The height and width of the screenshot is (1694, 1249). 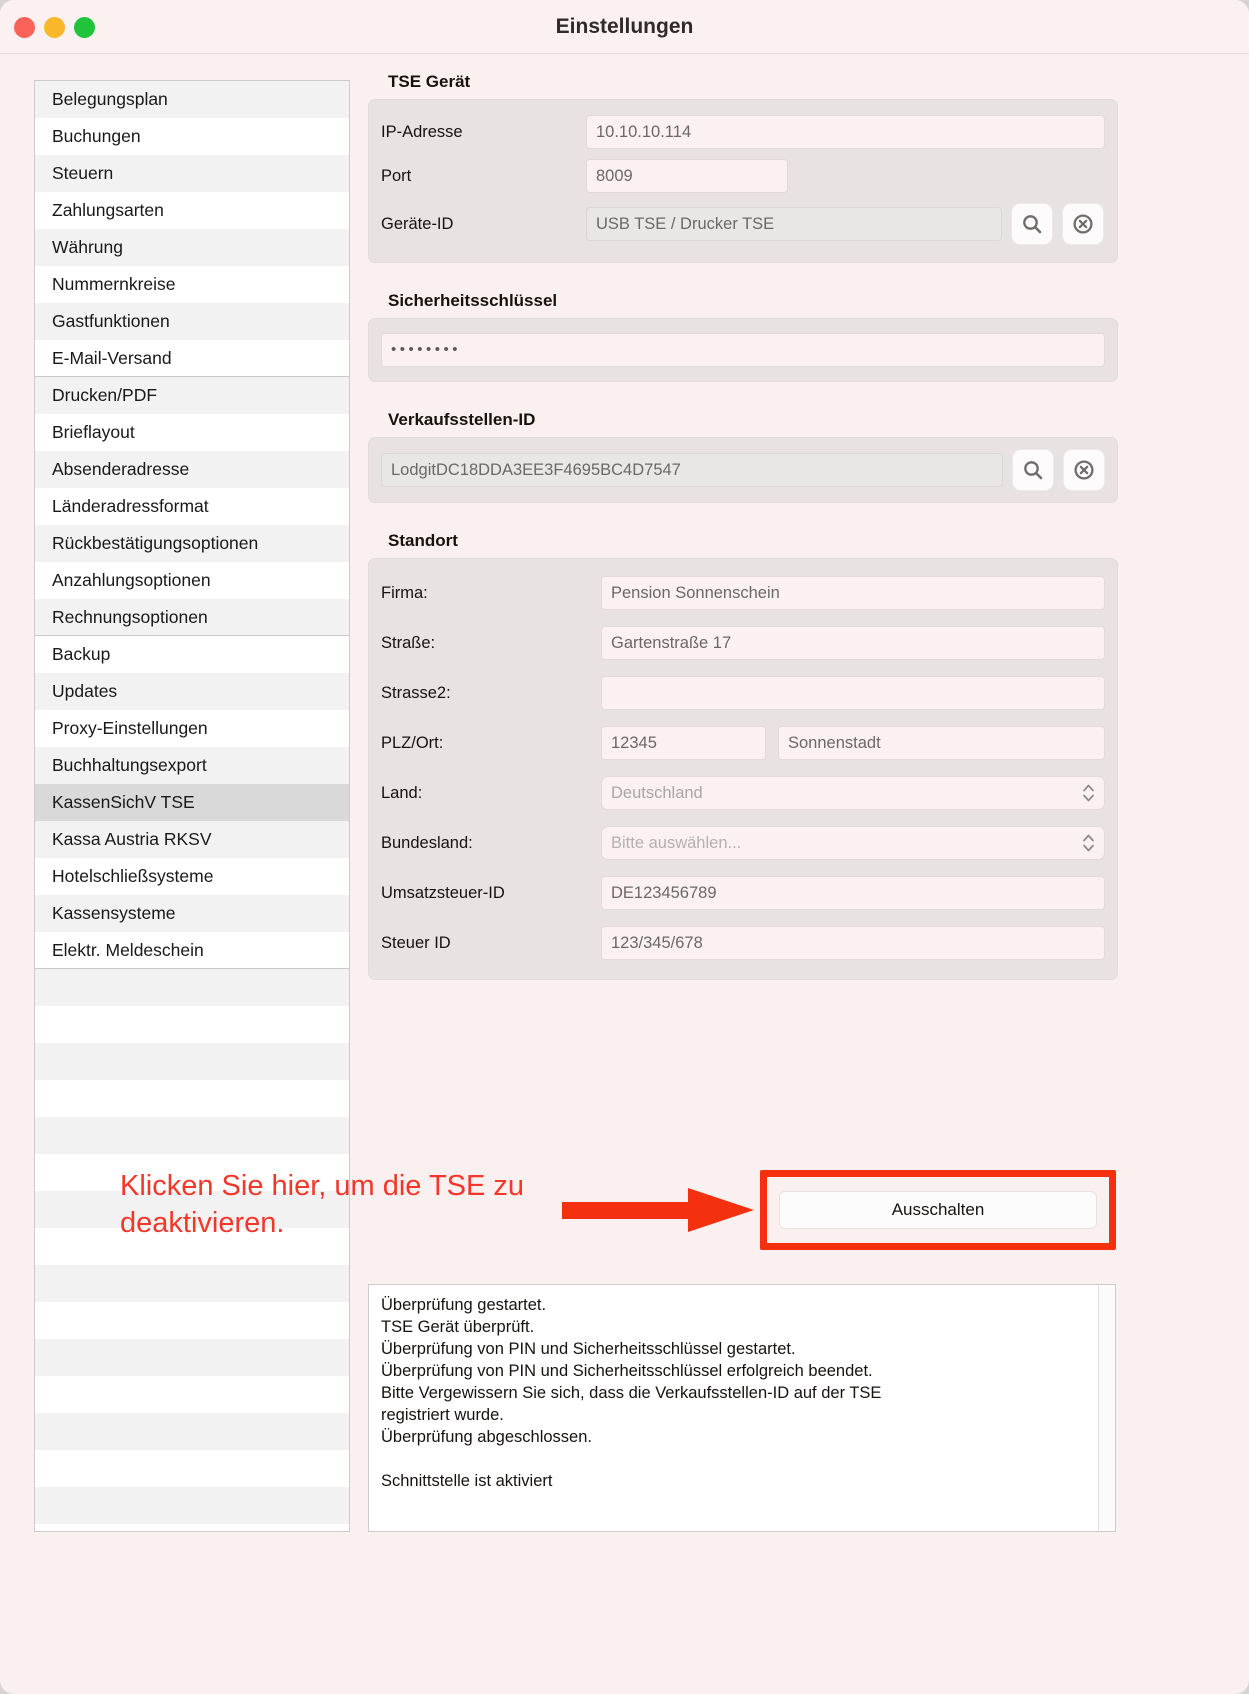 I want to click on security-key-group-title: Sicherheitsschlüssel, so click(x=473, y=300).